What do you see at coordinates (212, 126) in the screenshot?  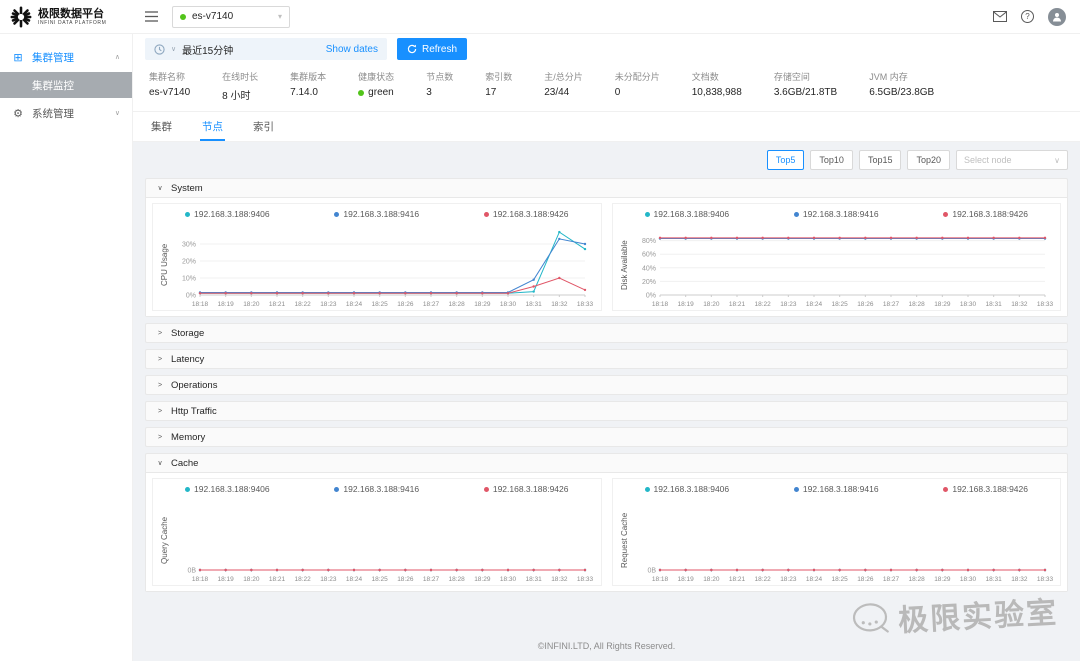 I see `tab-node: 节点` at bounding box center [212, 126].